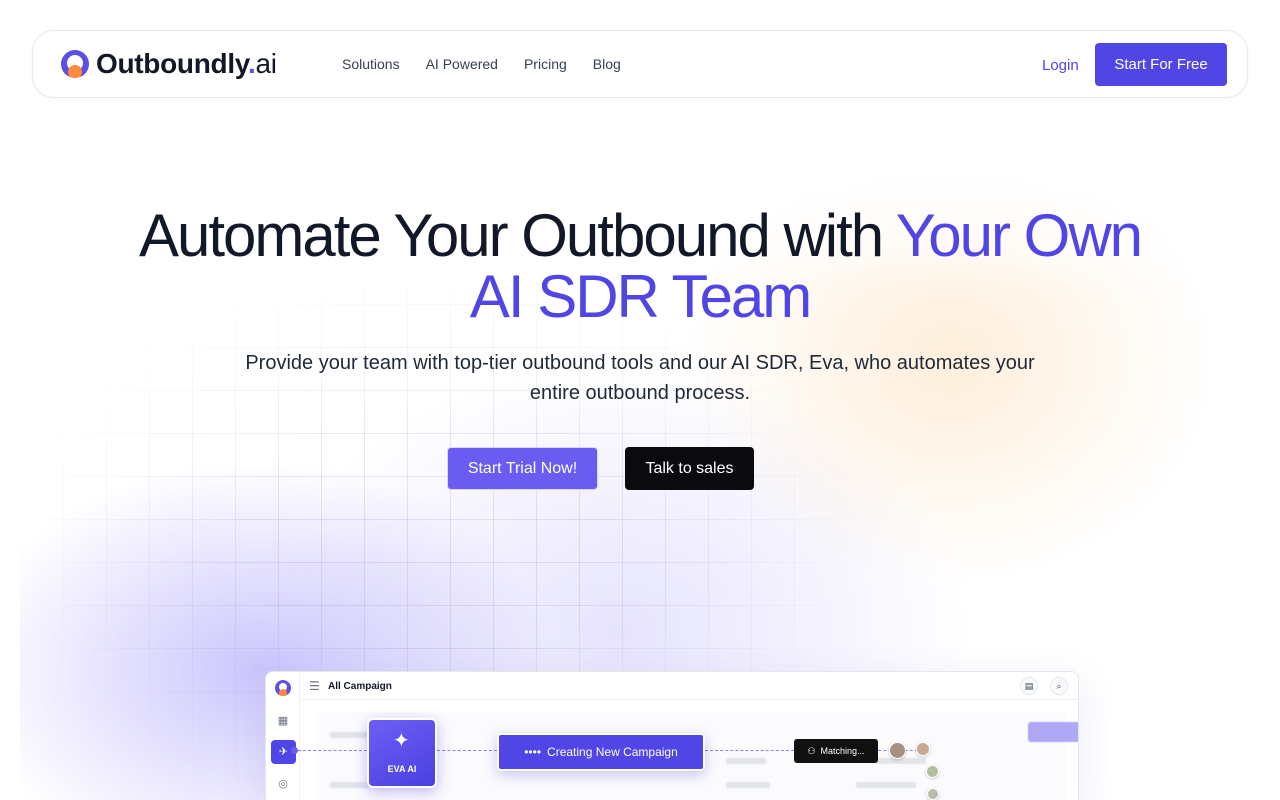 The height and width of the screenshot is (800, 1280). I want to click on app-page-title: All Campaign, so click(360, 686).